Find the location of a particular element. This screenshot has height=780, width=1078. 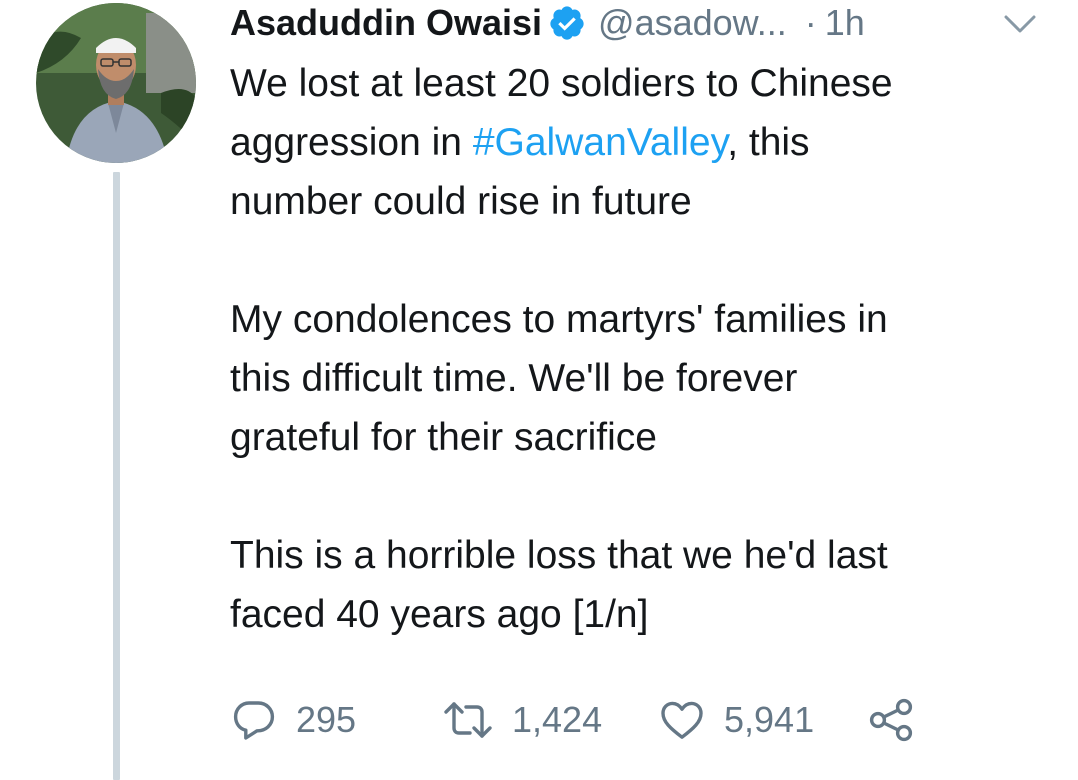

tweet-line: number could rise in future is located at coordinates (461, 201).